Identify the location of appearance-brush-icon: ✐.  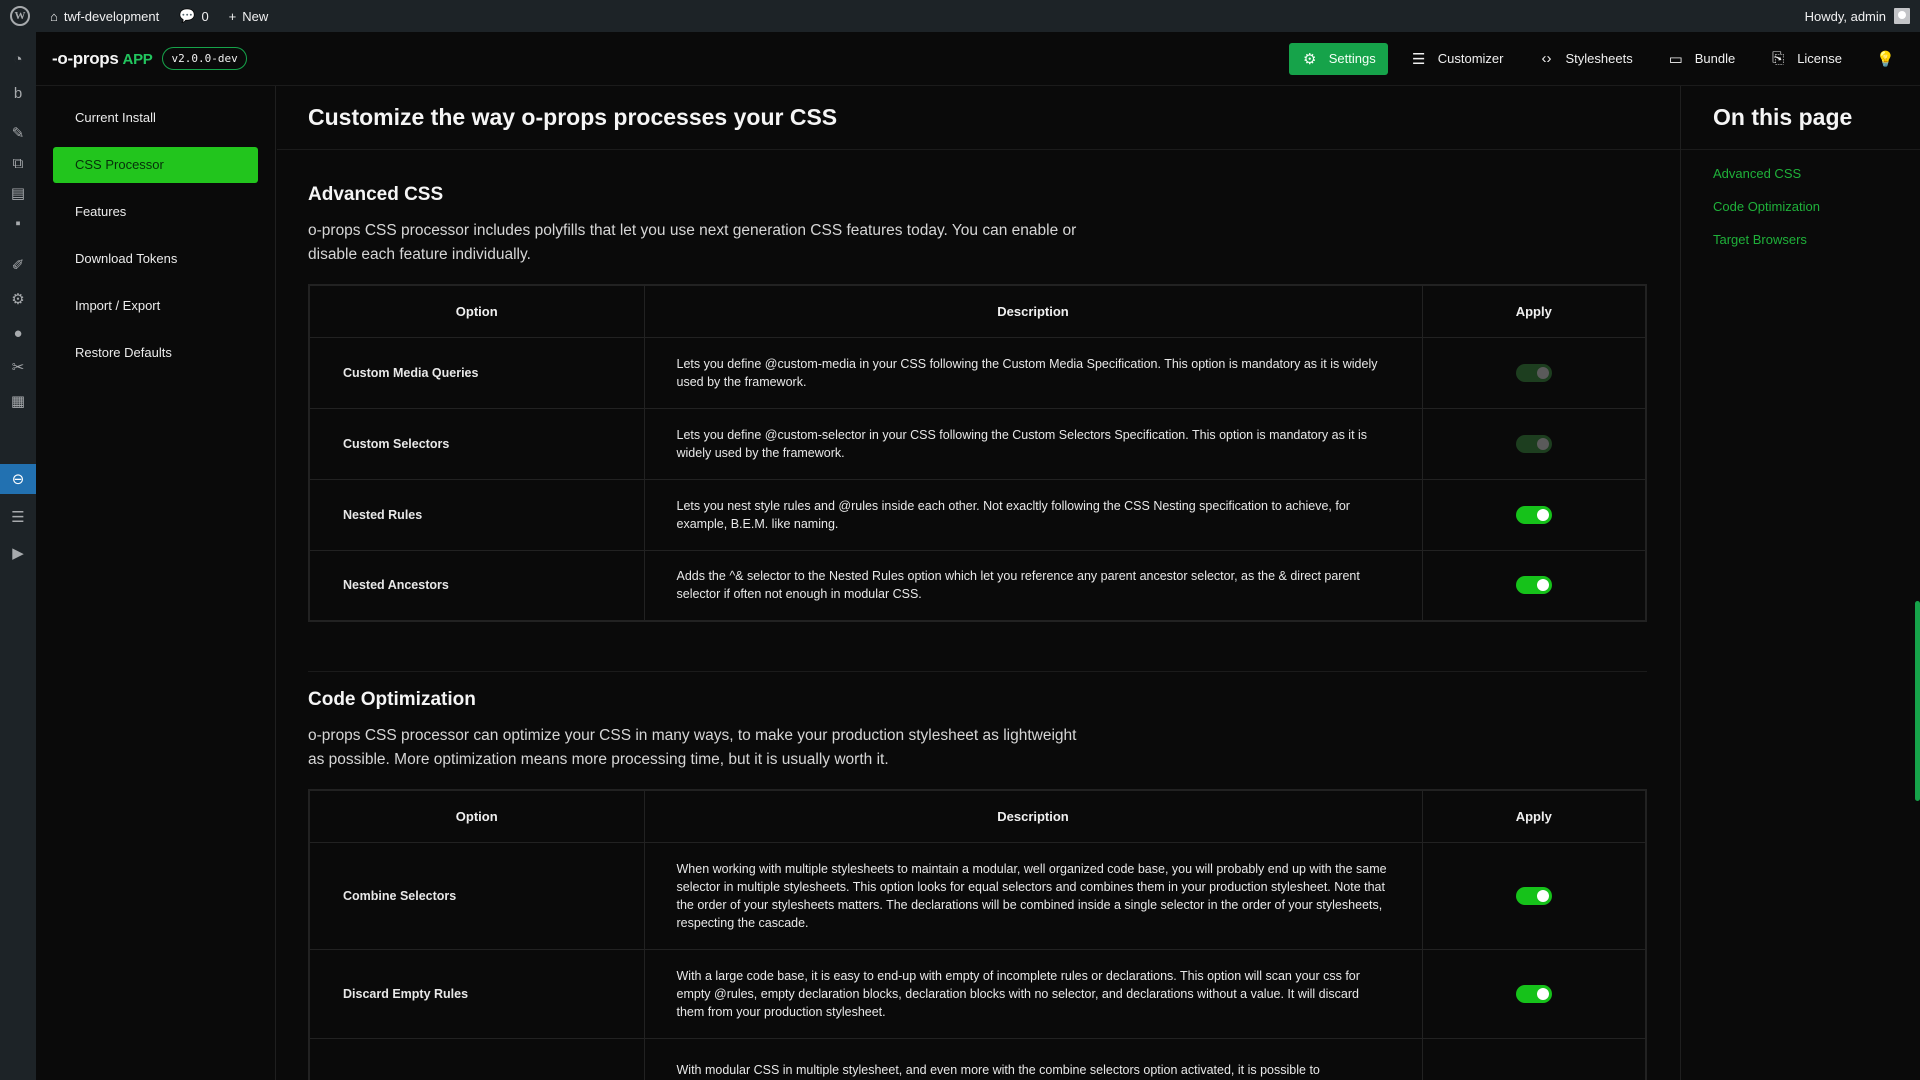
(18, 265).